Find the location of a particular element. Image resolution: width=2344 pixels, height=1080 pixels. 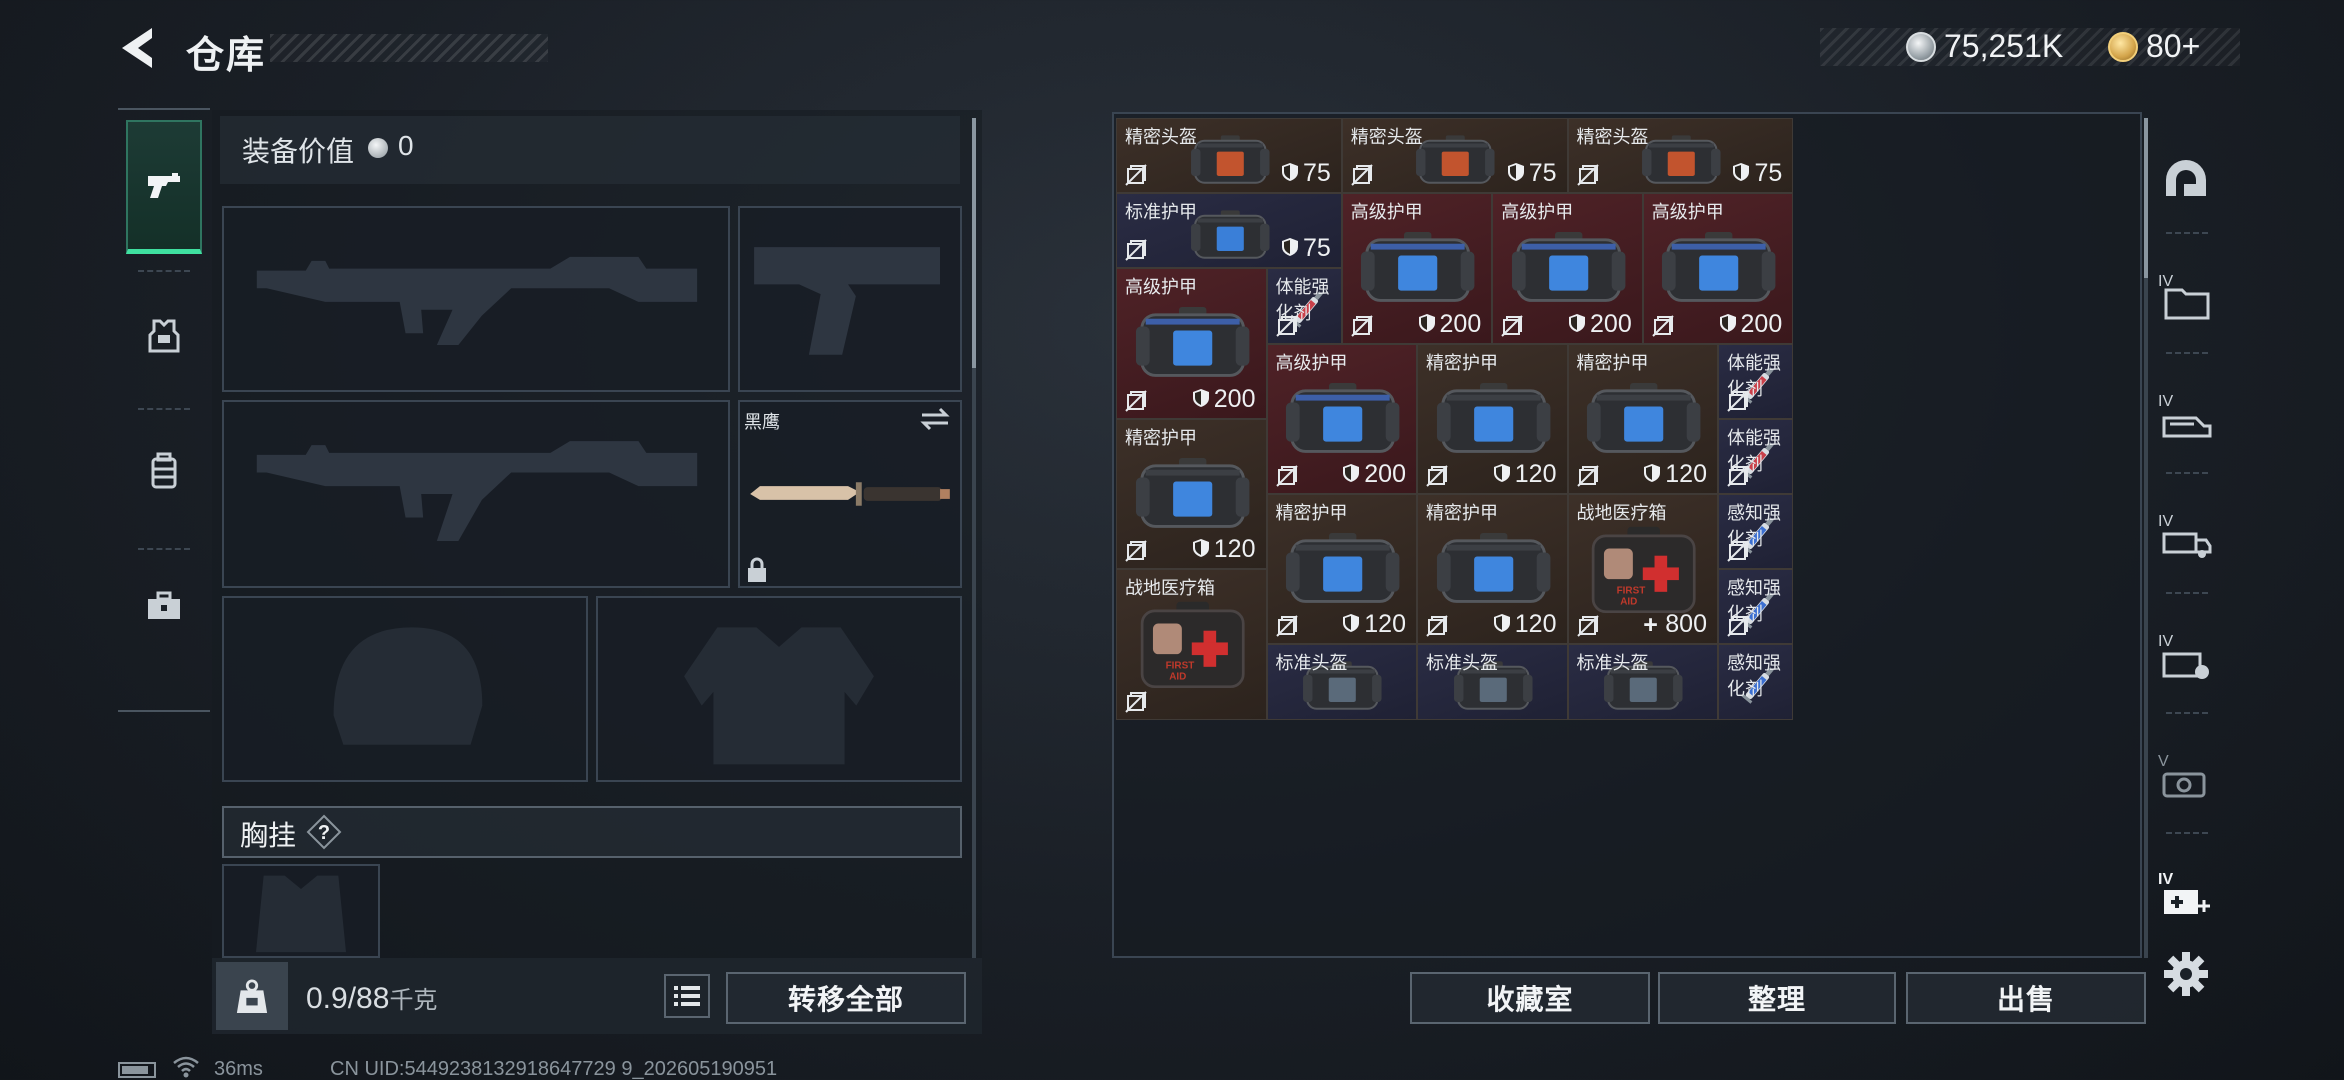

sell-button: 出售 is located at coordinates (2026, 998).